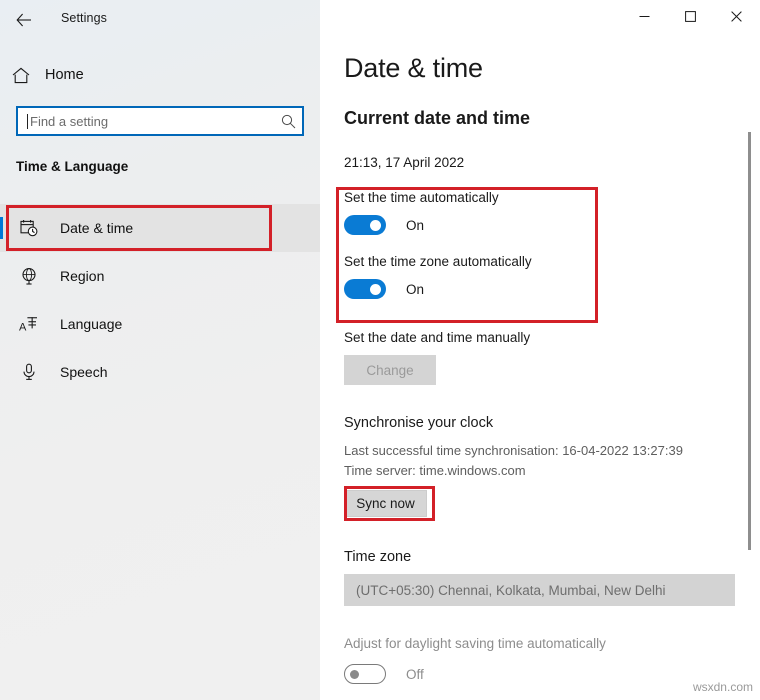  Describe the element at coordinates (722, 687) in the screenshot. I see `watermark: wsxdn.com` at that location.